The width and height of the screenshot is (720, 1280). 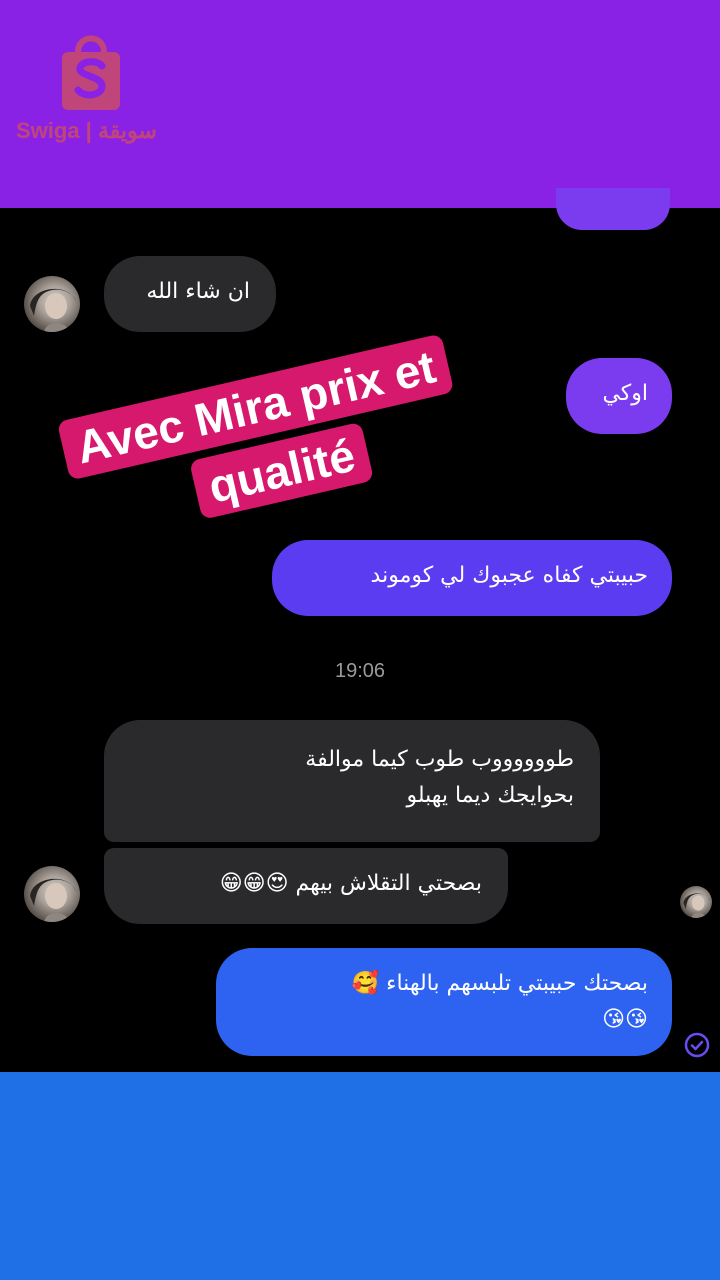 What do you see at coordinates (439, 759) in the screenshot?
I see `message-text-line: طووووووب طوب كيما موالفة` at bounding box center [439, 759].